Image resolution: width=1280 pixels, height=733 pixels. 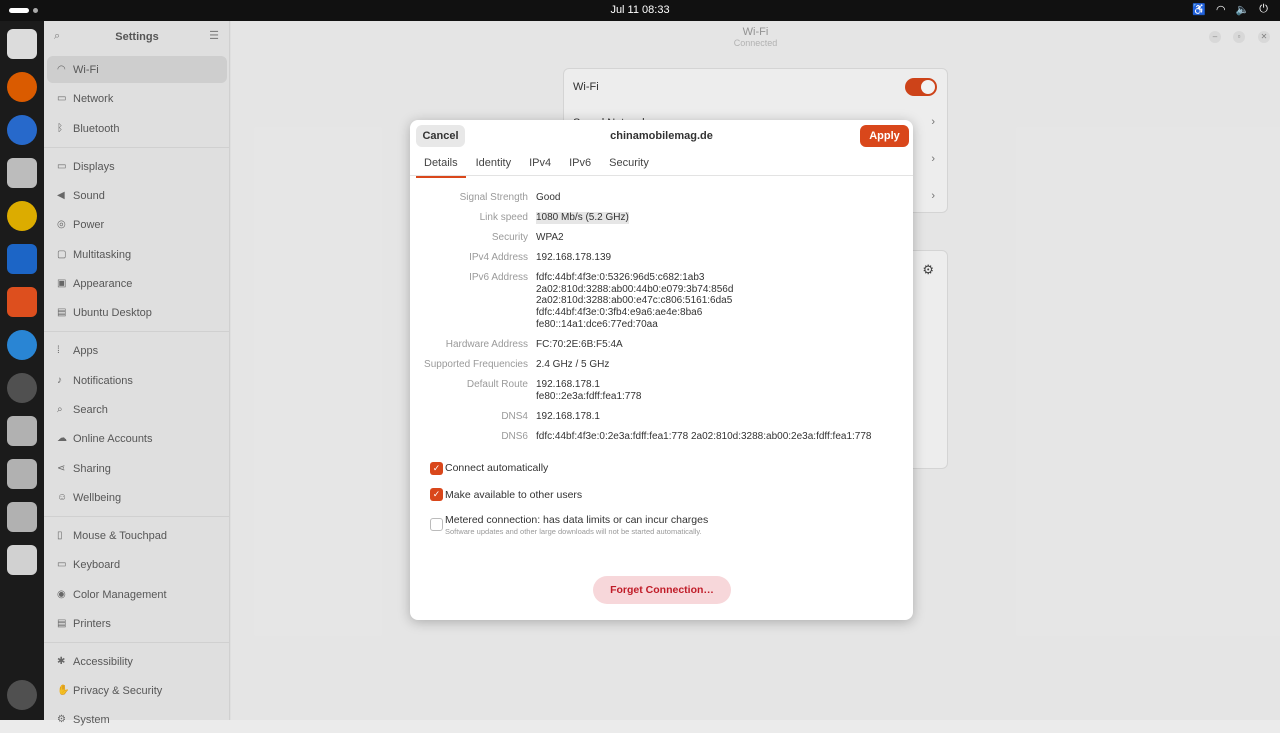 What do you see at coordinates (550, 237) in the screenshot?
I see `detail-value: WPA2` at bounding box center [550, 237].